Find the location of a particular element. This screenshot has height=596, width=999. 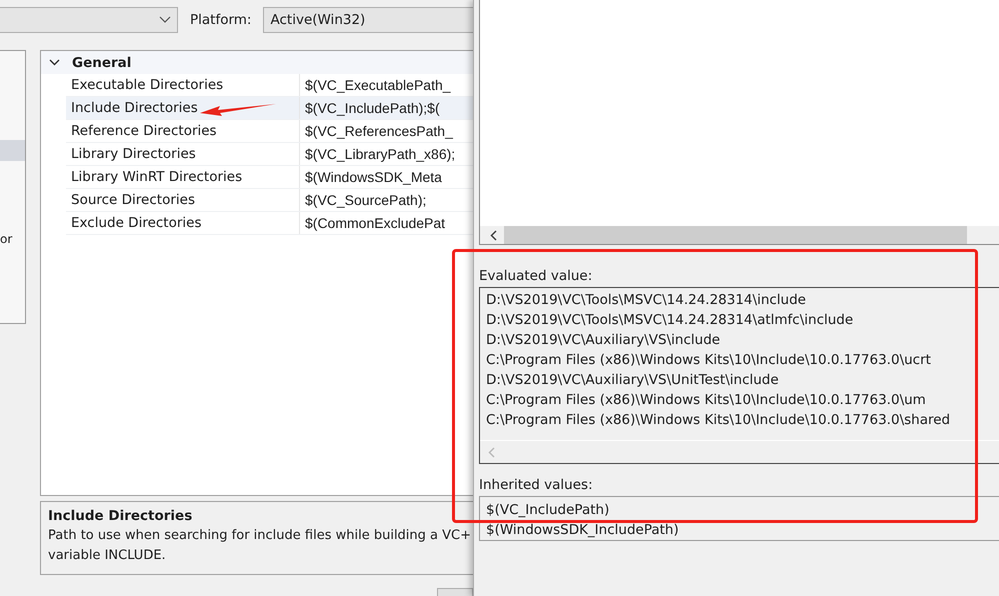

inherited-value: $(VC_IncludePath) is located at coordinates (548, 510).